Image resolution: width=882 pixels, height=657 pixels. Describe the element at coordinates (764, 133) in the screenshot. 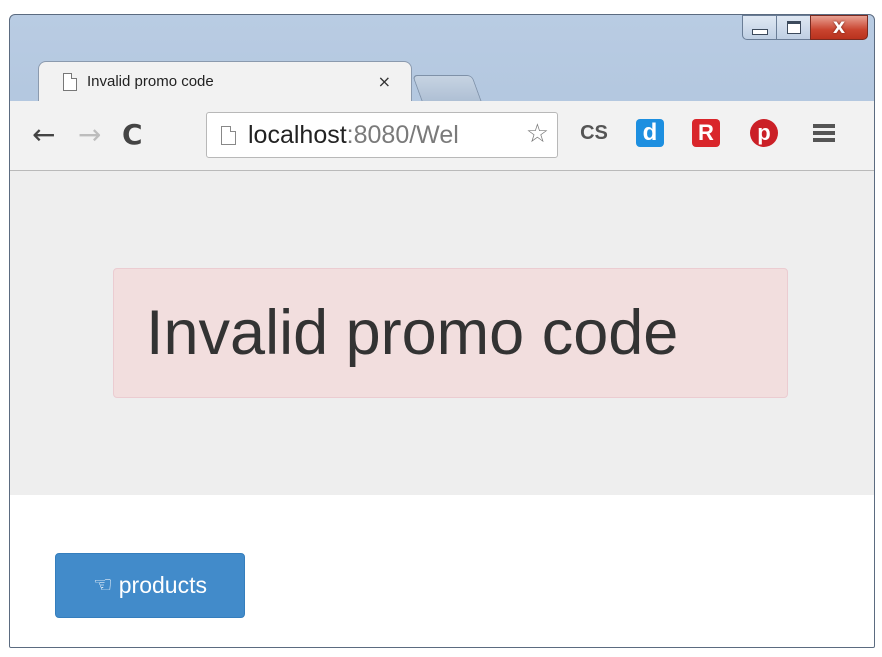

I see `pinterest-extension-icon: p` at that location.